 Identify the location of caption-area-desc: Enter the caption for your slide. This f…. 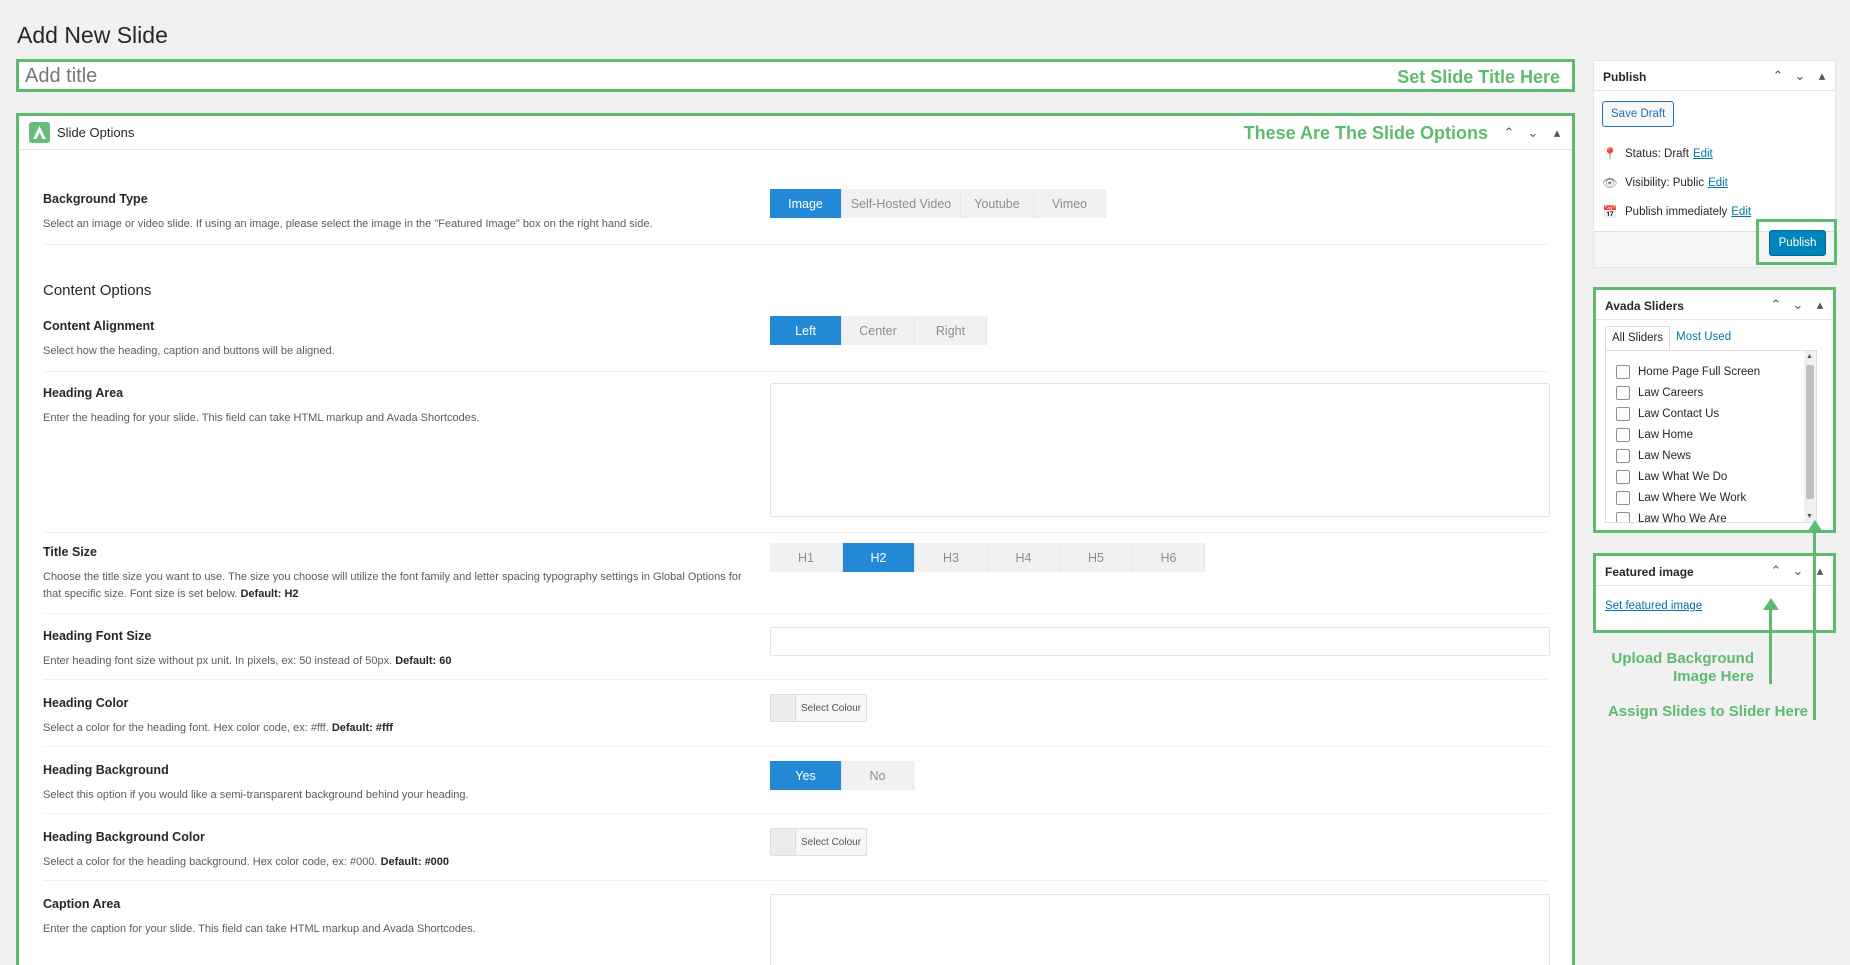
(259, 929).